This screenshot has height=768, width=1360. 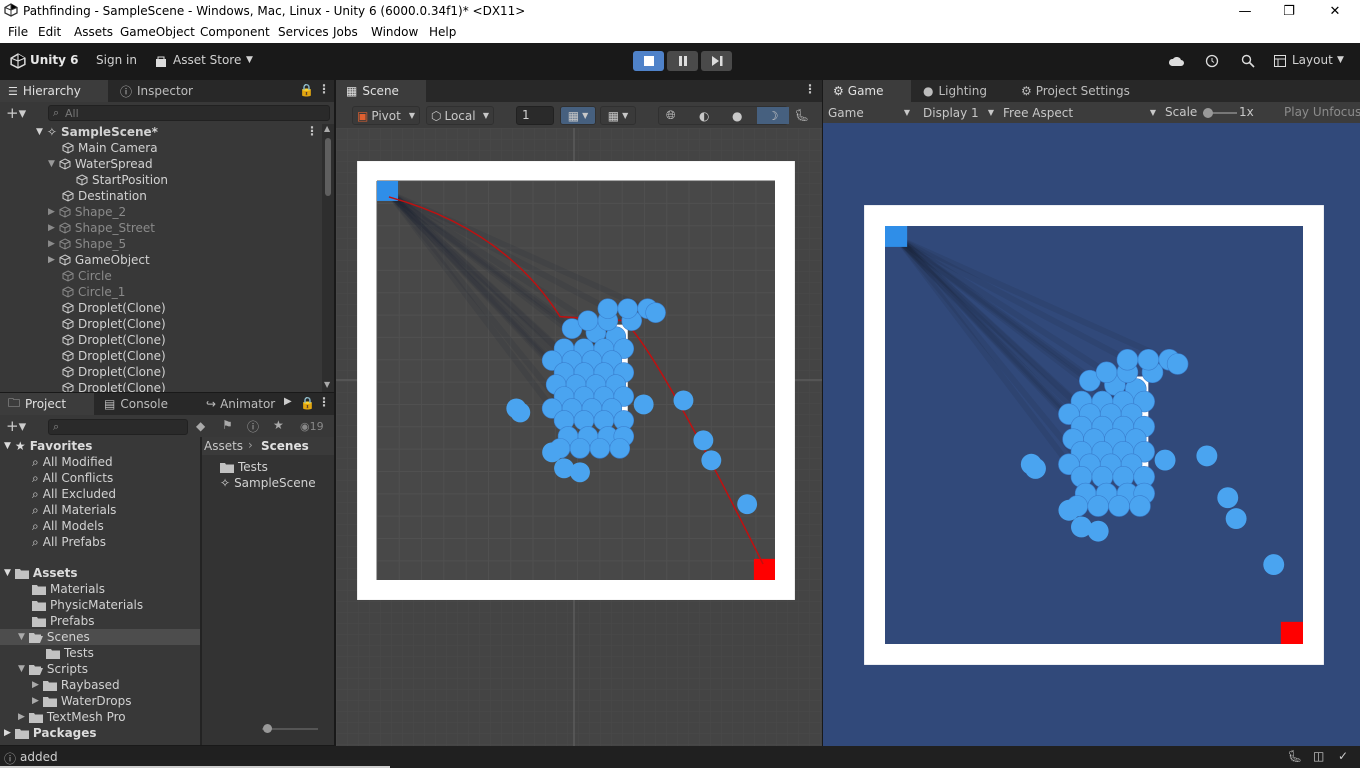 What do you see at coordinates (207, 60) in the screenshot?
I see `asset-store-button: Asset Store` at bounding box center [207, 60].